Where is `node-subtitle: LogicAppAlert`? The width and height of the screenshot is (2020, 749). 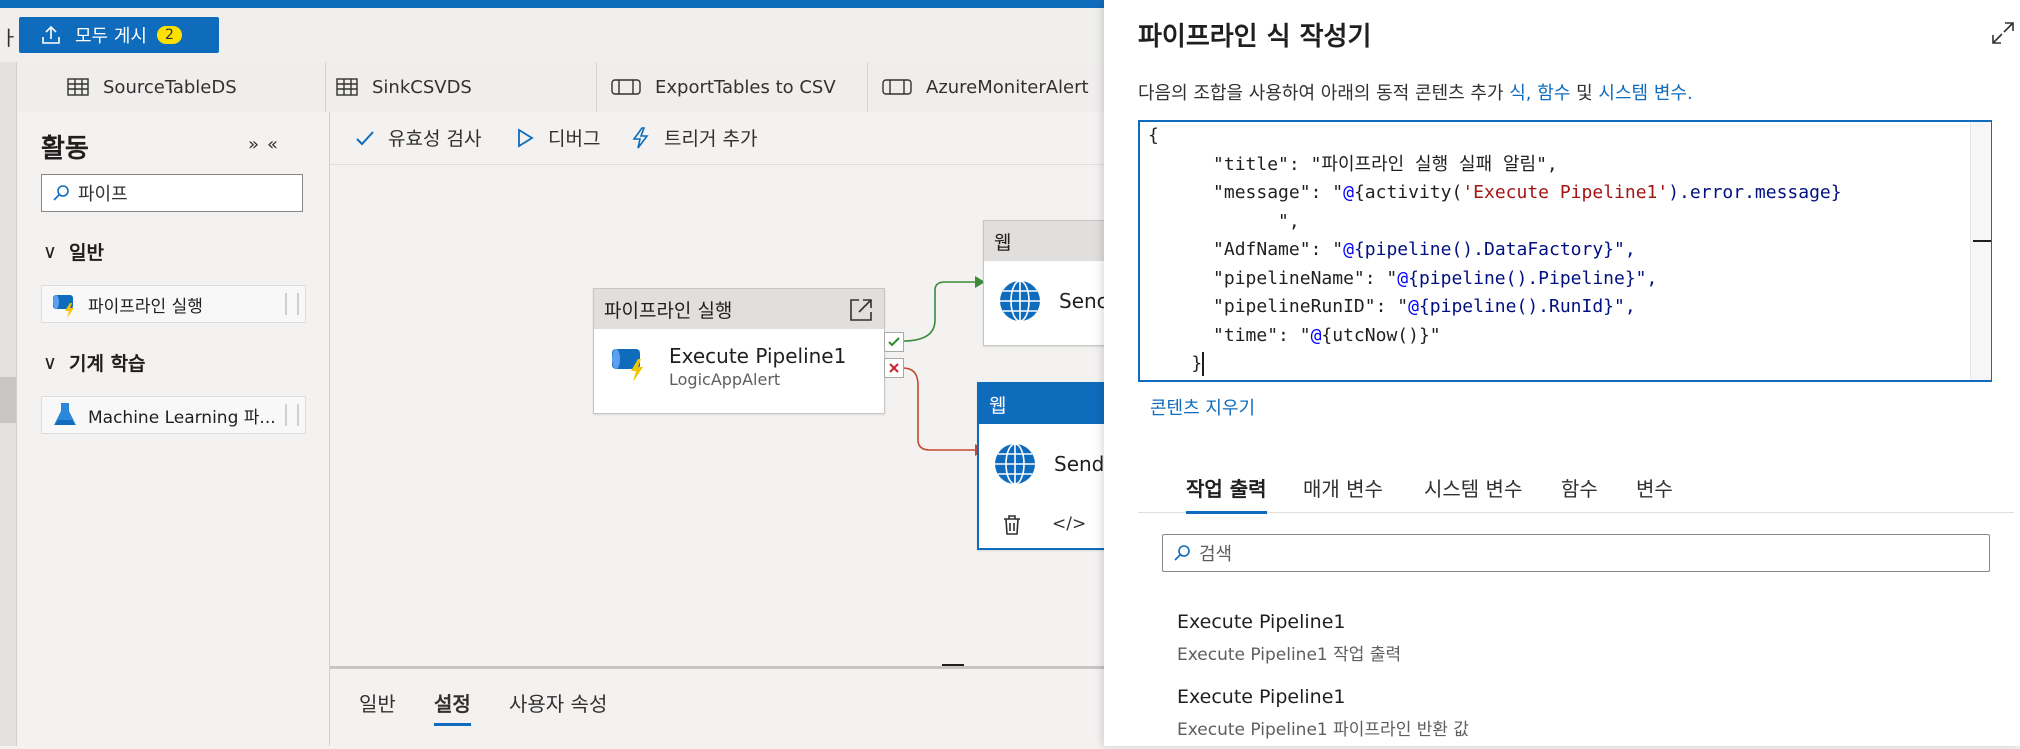 node-subtitle: LogicAppAlert is located at coordinates (725, 379).